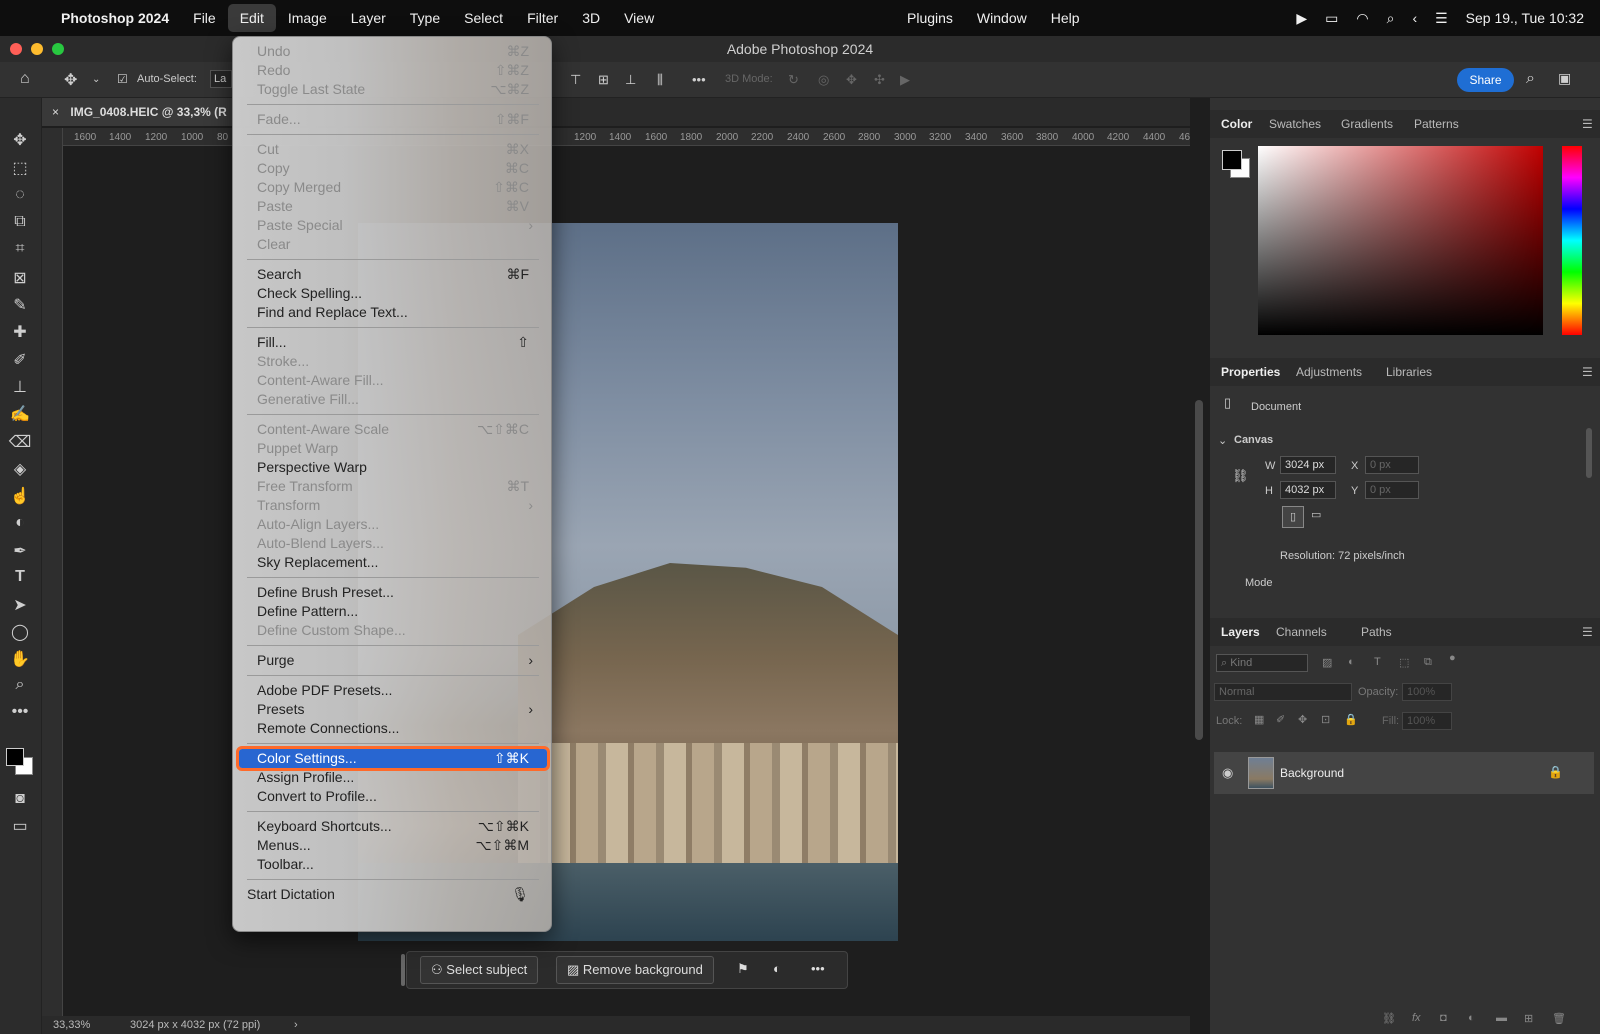 The image size is (1600, 1034). What do you see at coordinates (20, 799) in the screenshot?
I see `quick-mask-icon: ◙` at bounding box center [20, 799].